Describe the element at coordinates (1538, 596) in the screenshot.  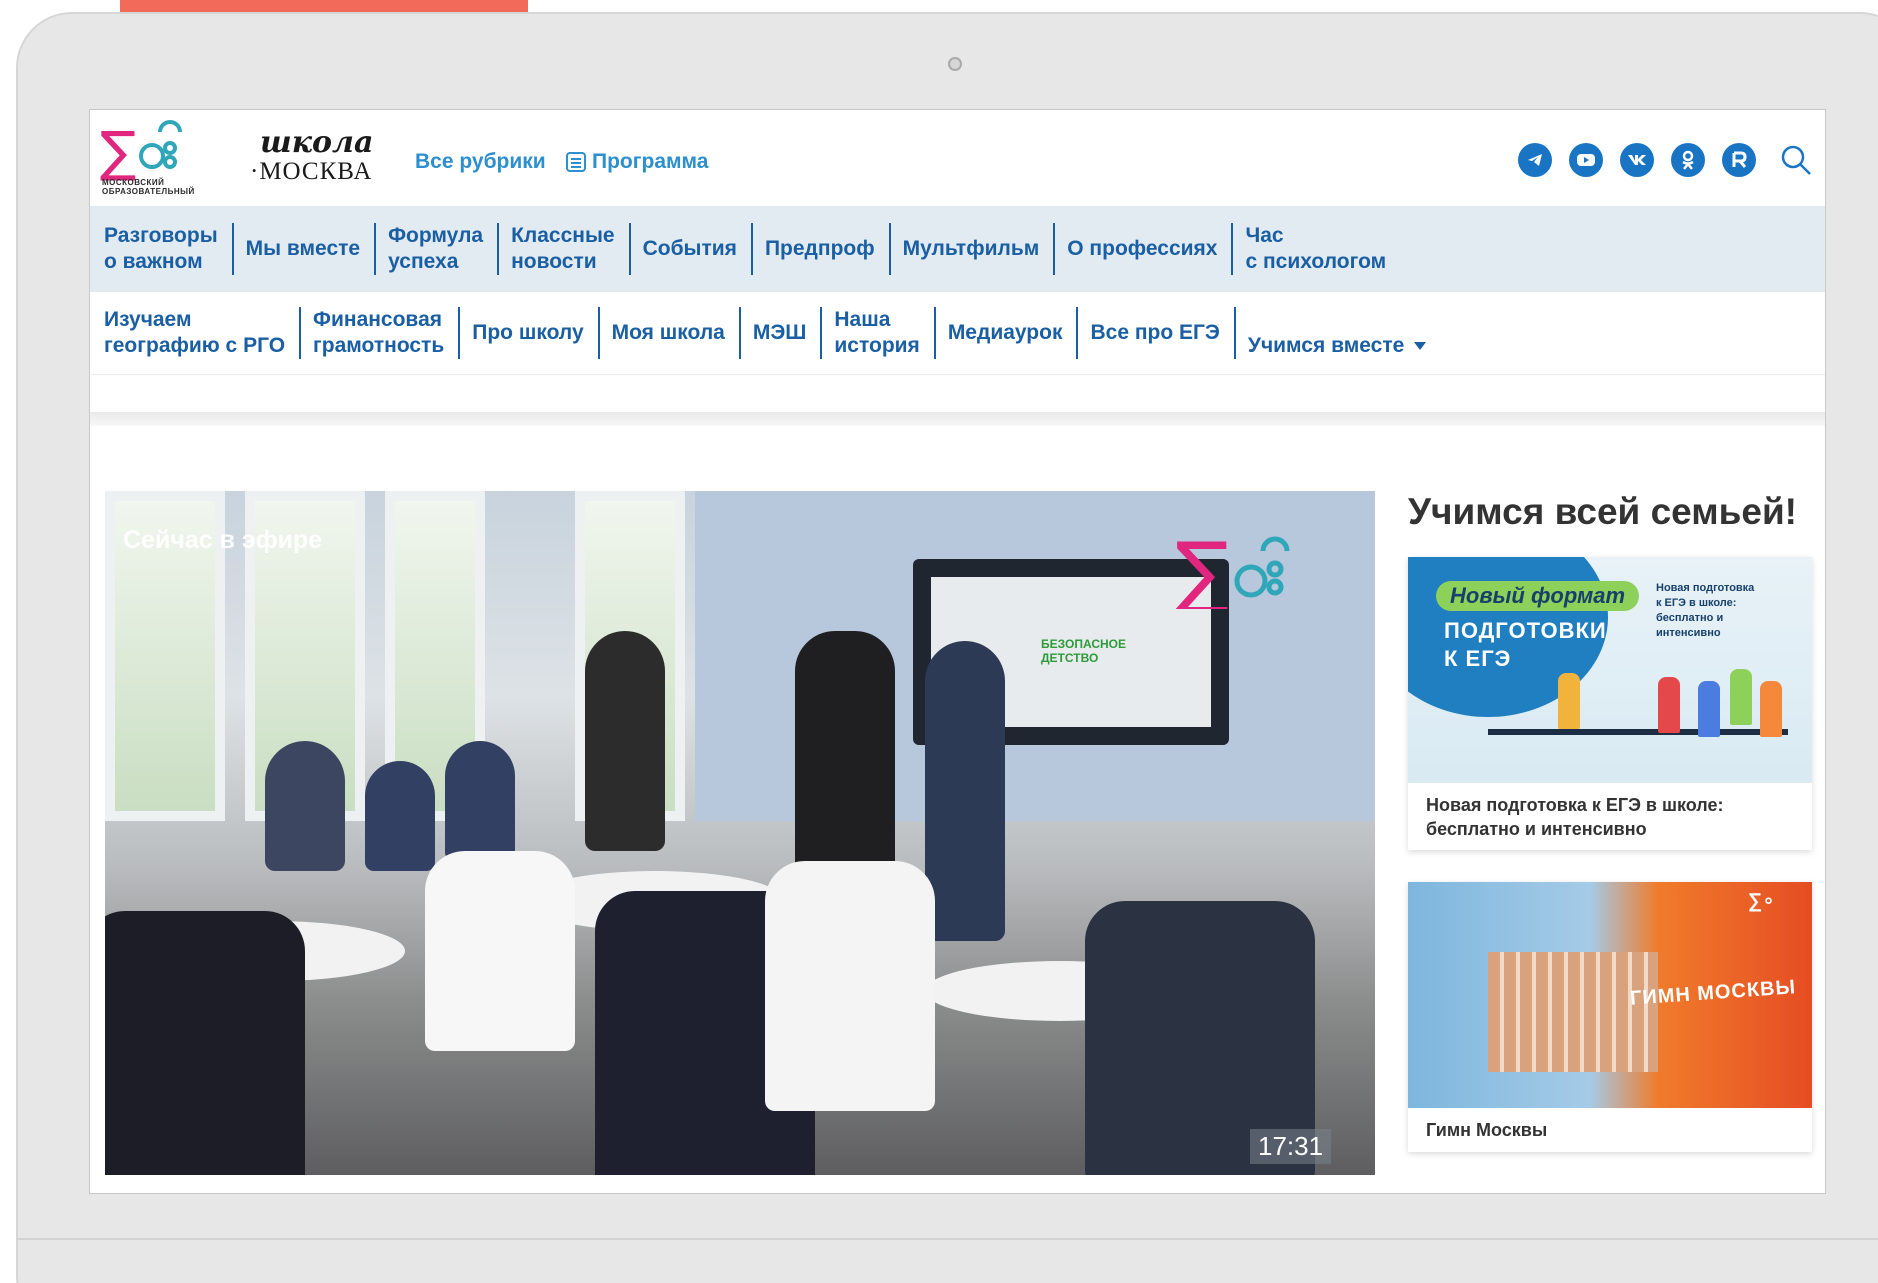
I see `new-format-badge: Новый формат` at that location.